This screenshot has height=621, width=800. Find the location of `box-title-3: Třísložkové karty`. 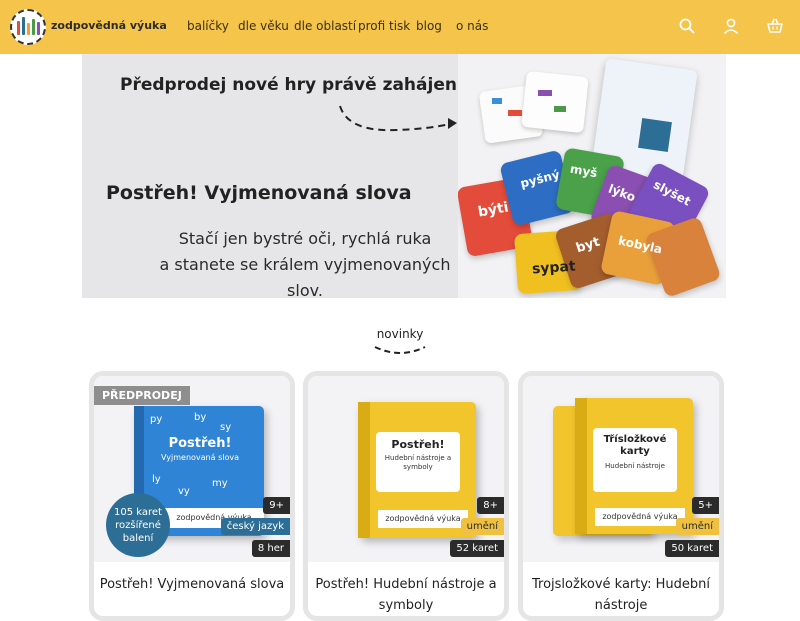

box-title-3: Třísložkové karty is located at coordinates (635, 445).